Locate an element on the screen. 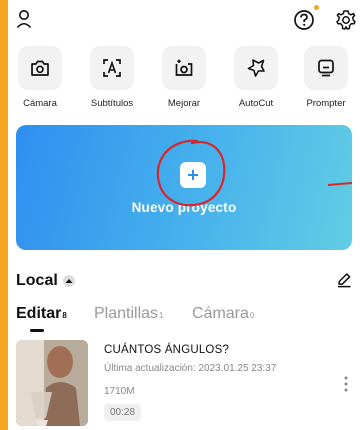  enhance-icon is located at coordinates (184, 67).